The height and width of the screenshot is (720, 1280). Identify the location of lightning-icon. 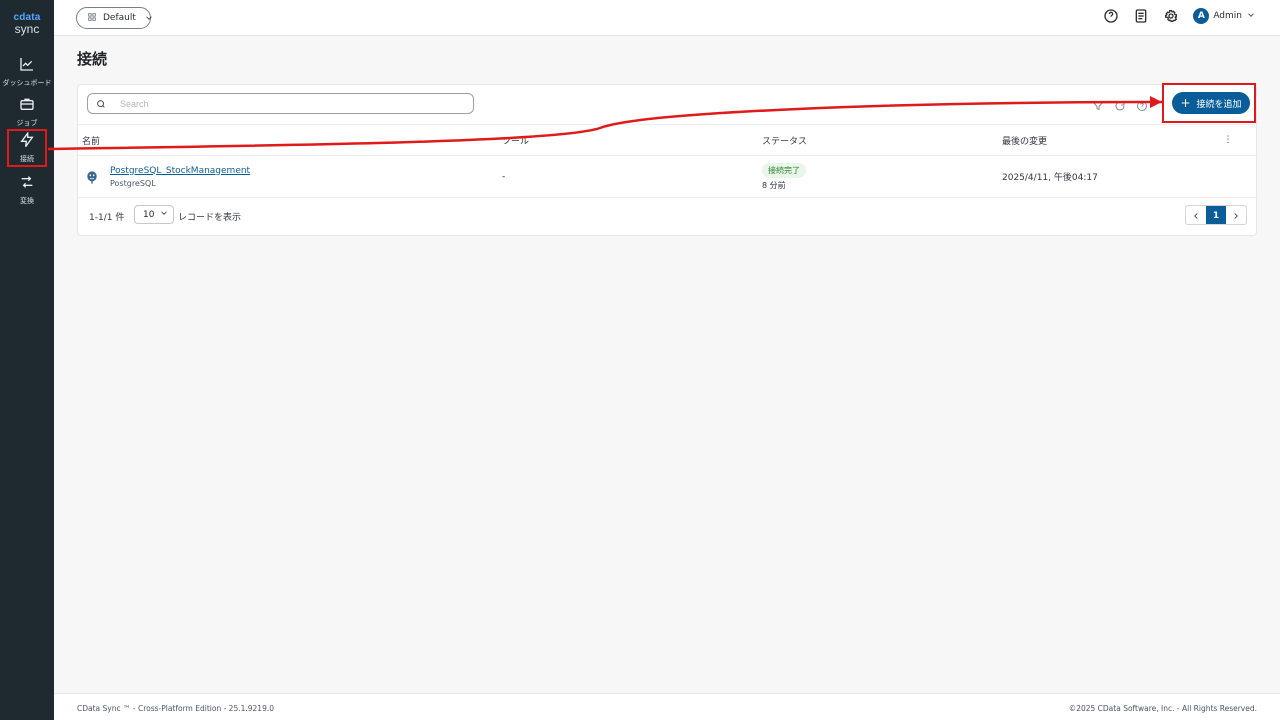
(27, 141).